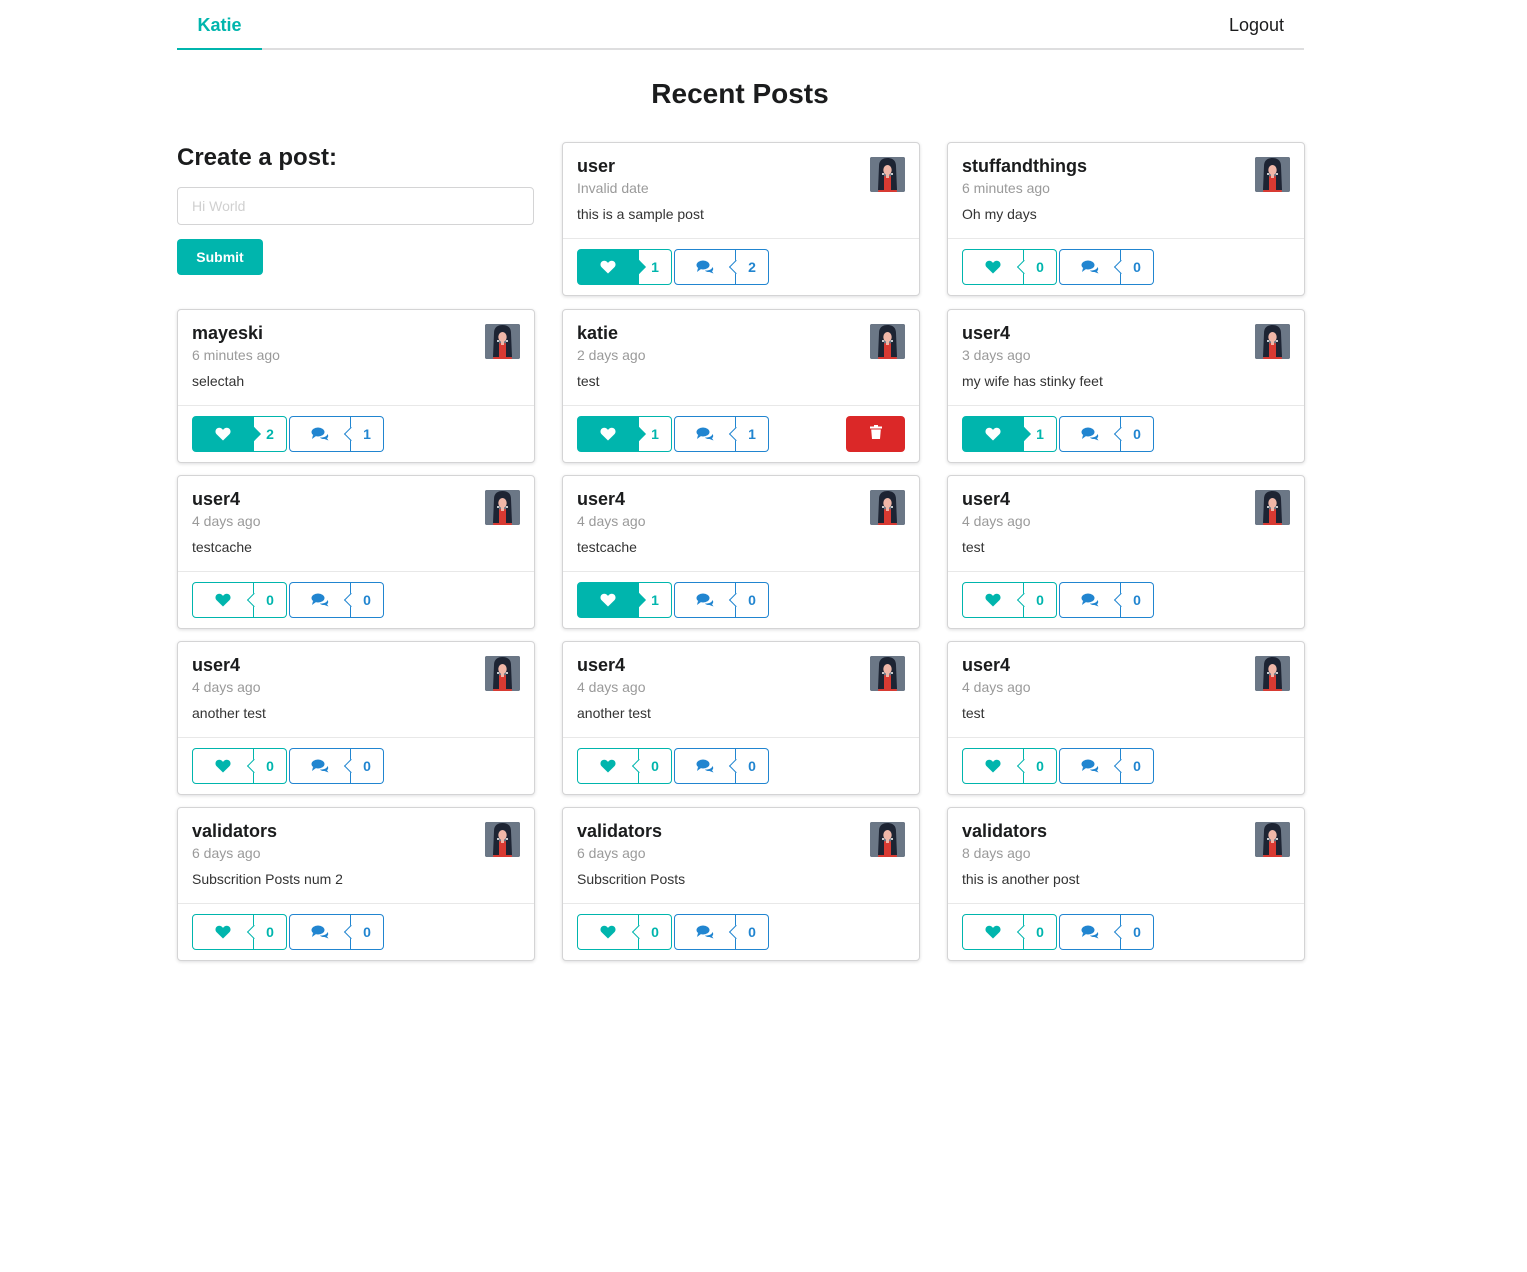  Describe the element at coordinates (740, 93) in the screenshot. I see `page-title: Recent Posts` at that location.